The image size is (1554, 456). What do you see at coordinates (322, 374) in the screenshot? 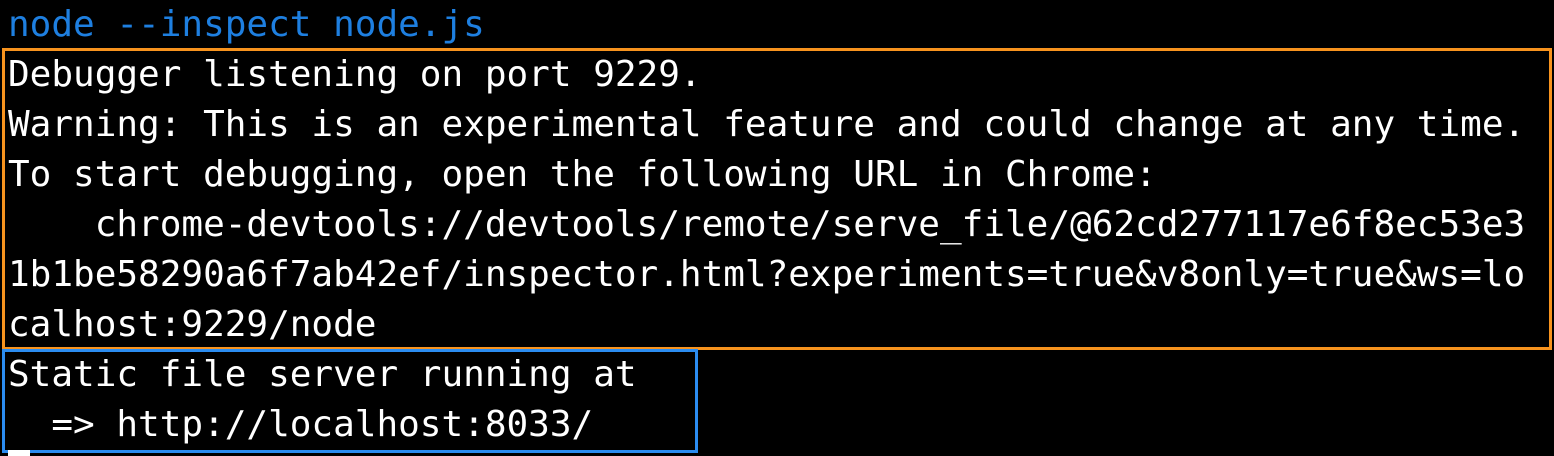
I see `static-server-line: Static file server running at` at bounding box center [322, 374].